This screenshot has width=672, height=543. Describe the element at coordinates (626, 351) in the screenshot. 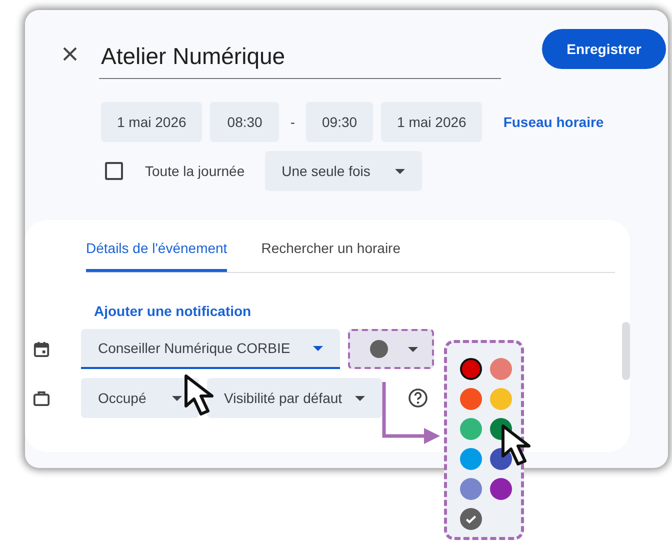

I see `scrollbar` at that location.